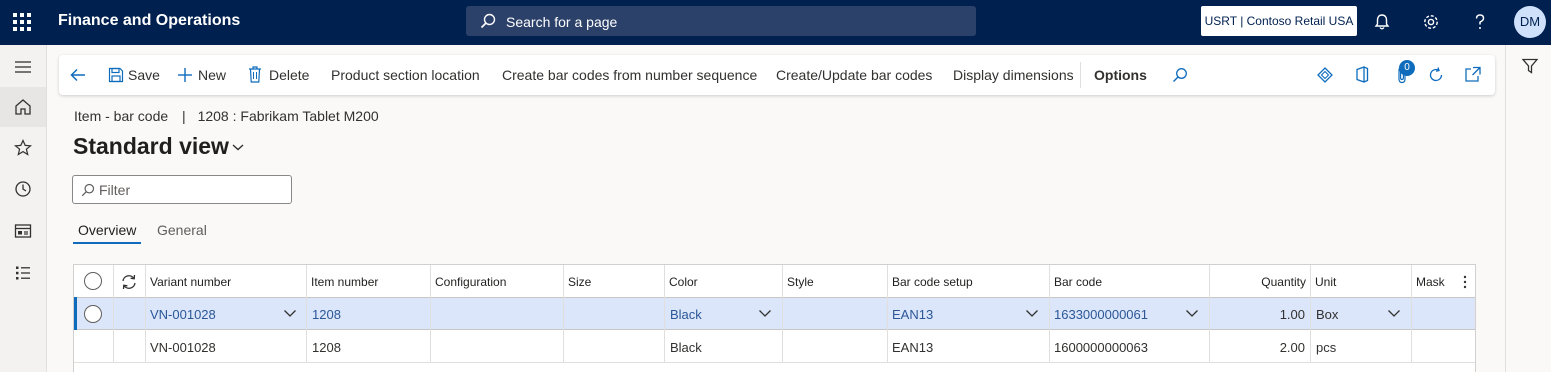 This screenshot has width=1551, height=372. Describe the element at coordinates (23, 189) in the screenshot. I see `clock-icon` at that location.